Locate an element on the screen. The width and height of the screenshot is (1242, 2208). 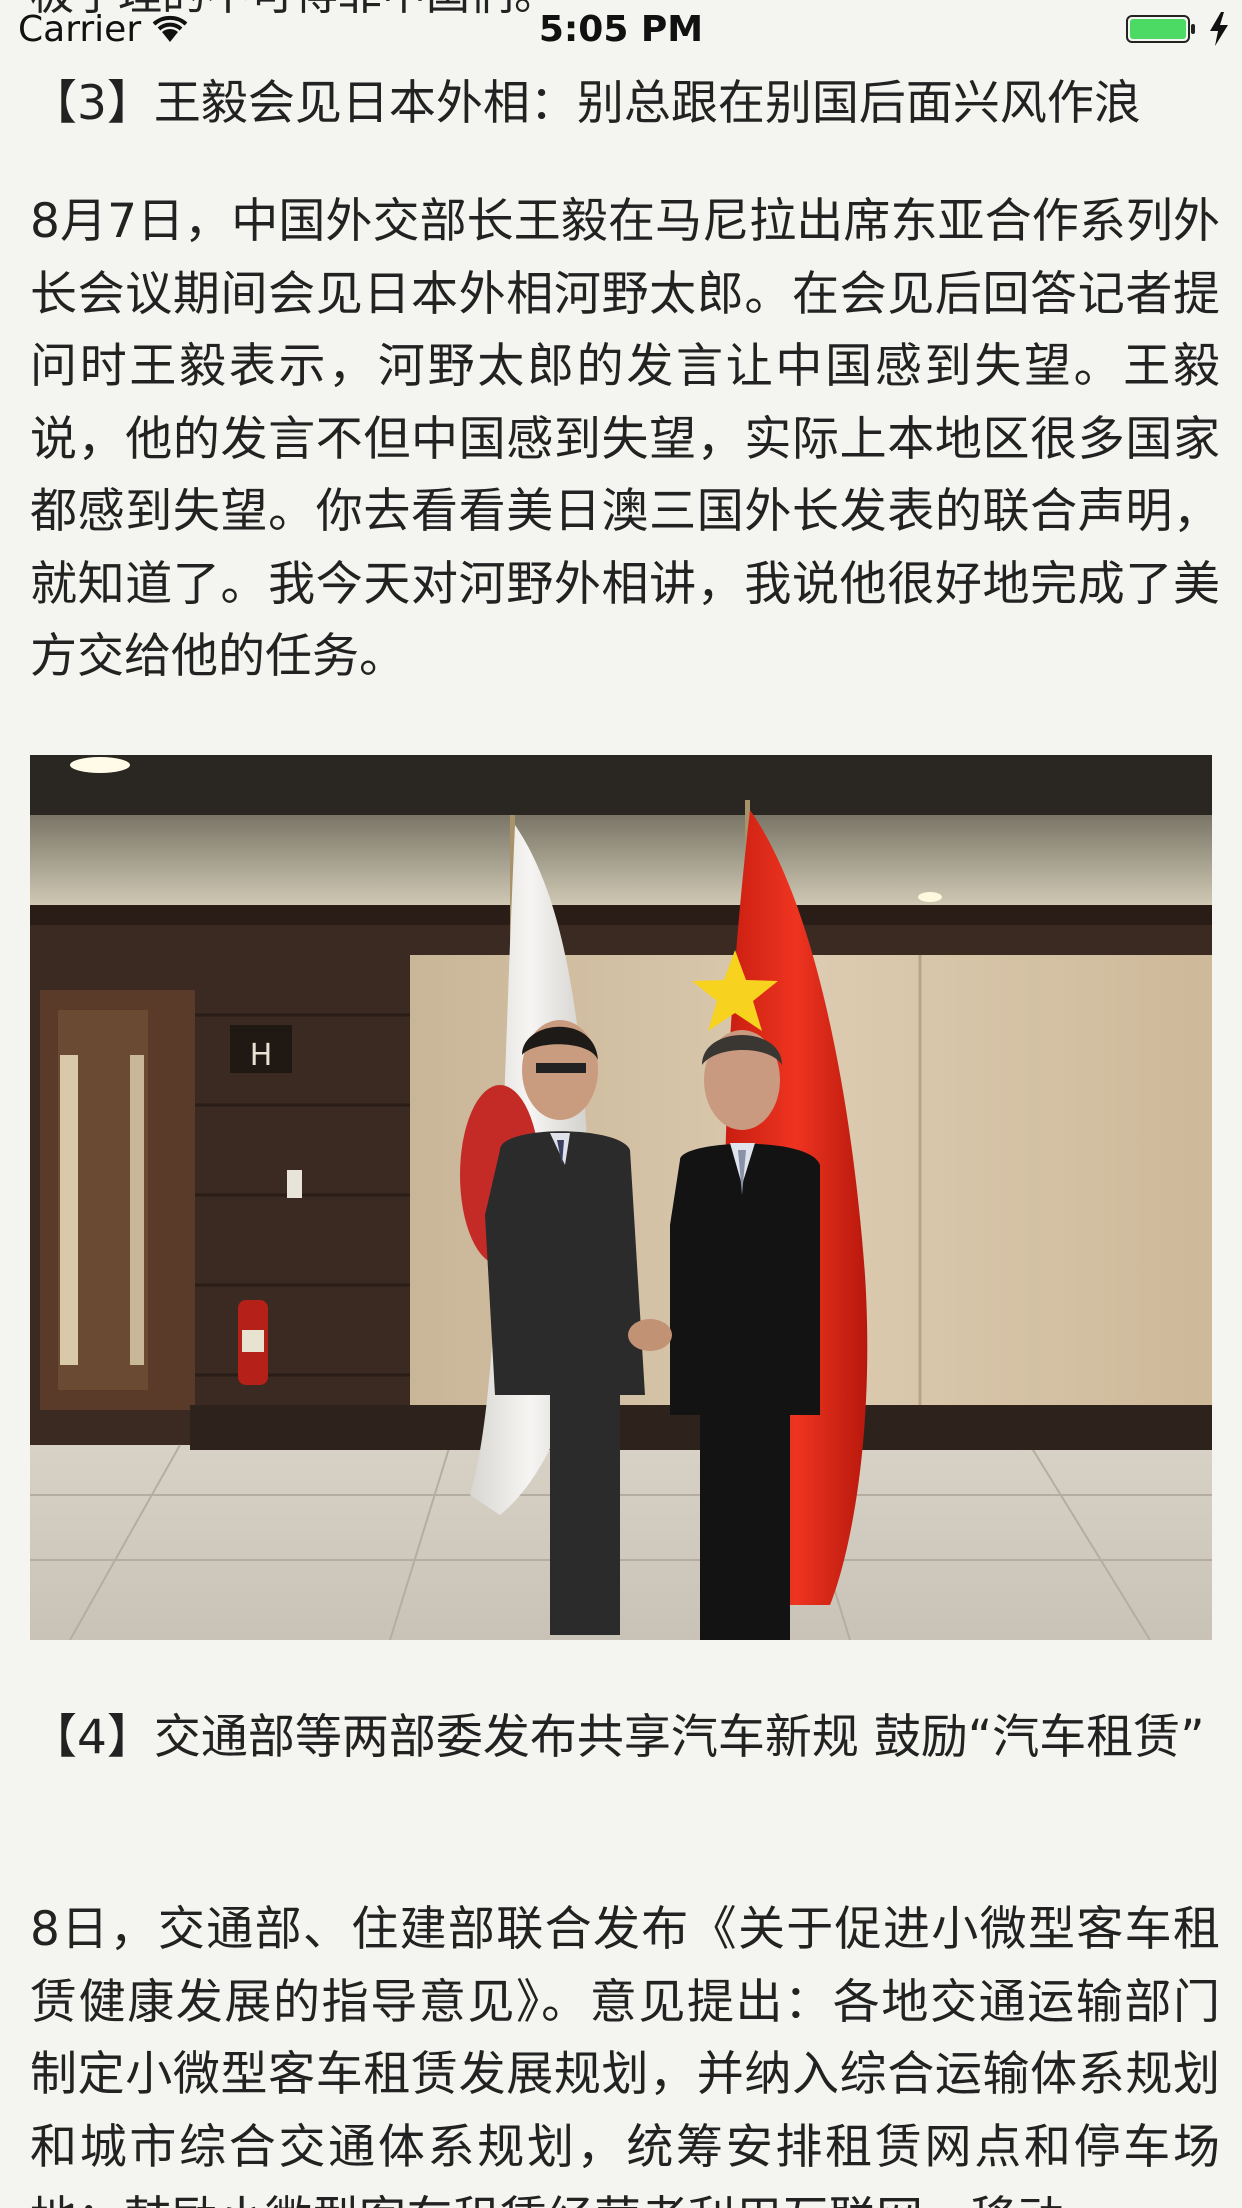
battery-icon is located at coordinates (1160, 29).